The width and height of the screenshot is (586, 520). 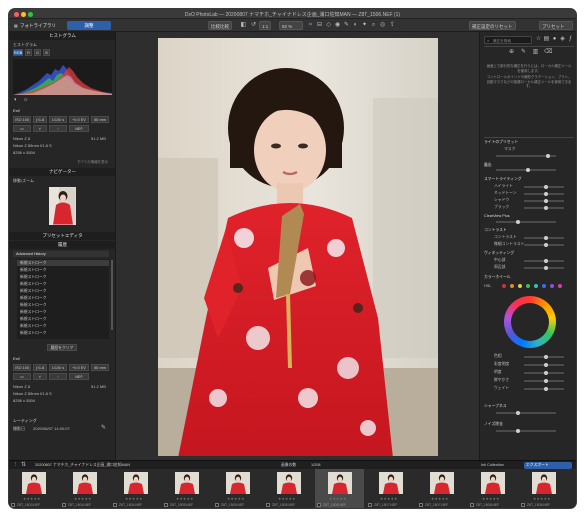 What do you see at coordinates (243, 25) in the screenshot?
I see `split-view-icon: ◧` at bounding box center [243, 25].